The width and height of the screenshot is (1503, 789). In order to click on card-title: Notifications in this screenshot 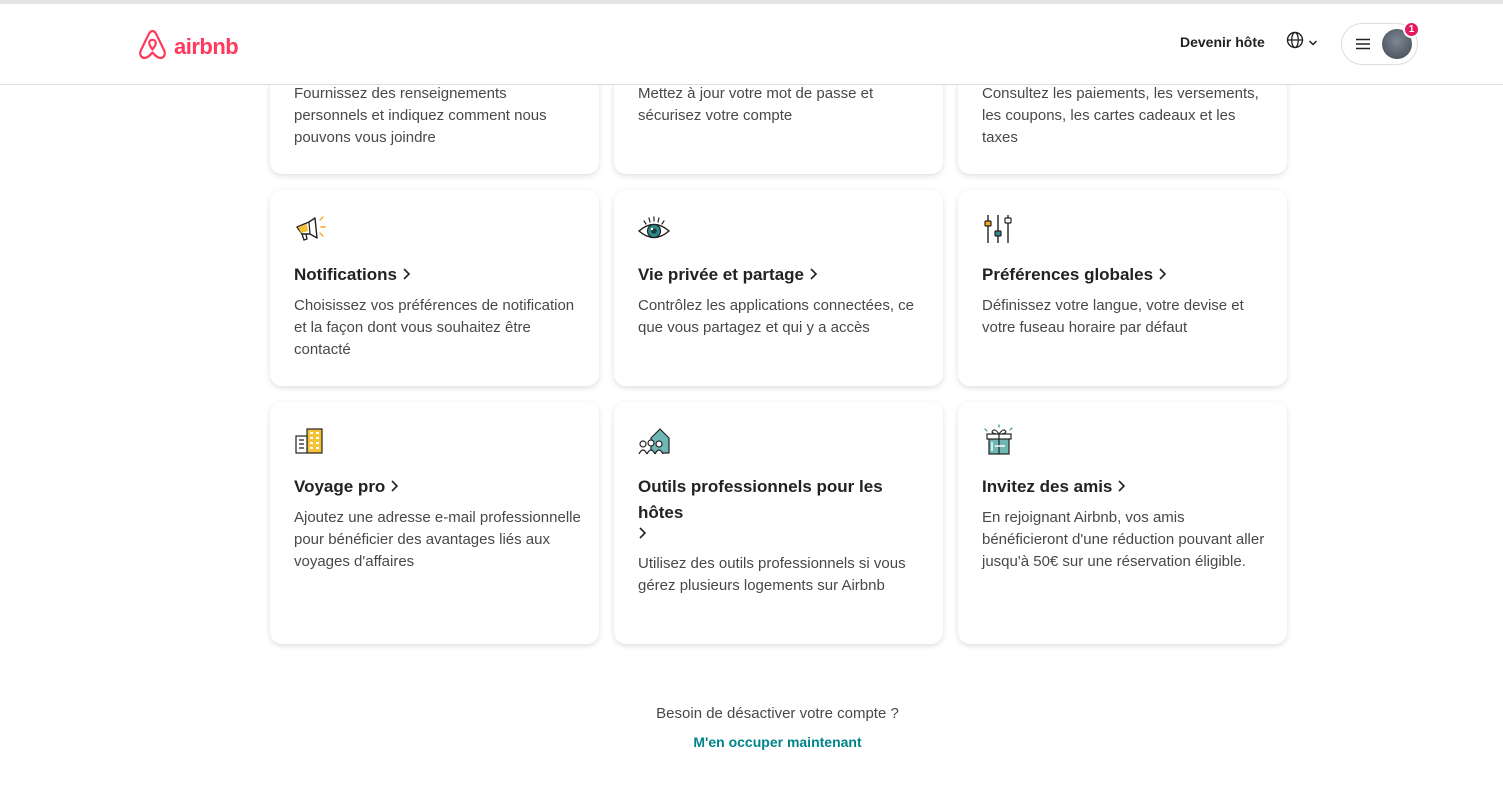, I will do `click(345, 274)`.